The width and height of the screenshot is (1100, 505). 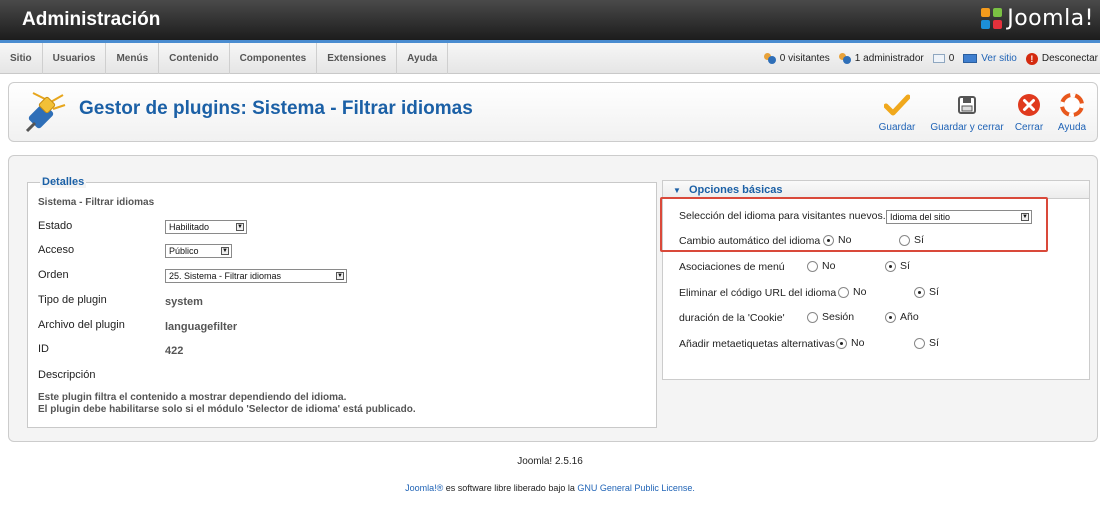 What do you see at coordinates (889, 58) in the screenshot?
I see `admins-text: 1 administrador` at bounding box center [889, 58].